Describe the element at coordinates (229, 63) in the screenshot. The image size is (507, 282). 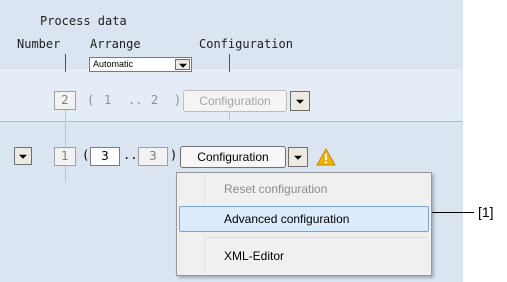
I see `configuration-column-connector` at that location.